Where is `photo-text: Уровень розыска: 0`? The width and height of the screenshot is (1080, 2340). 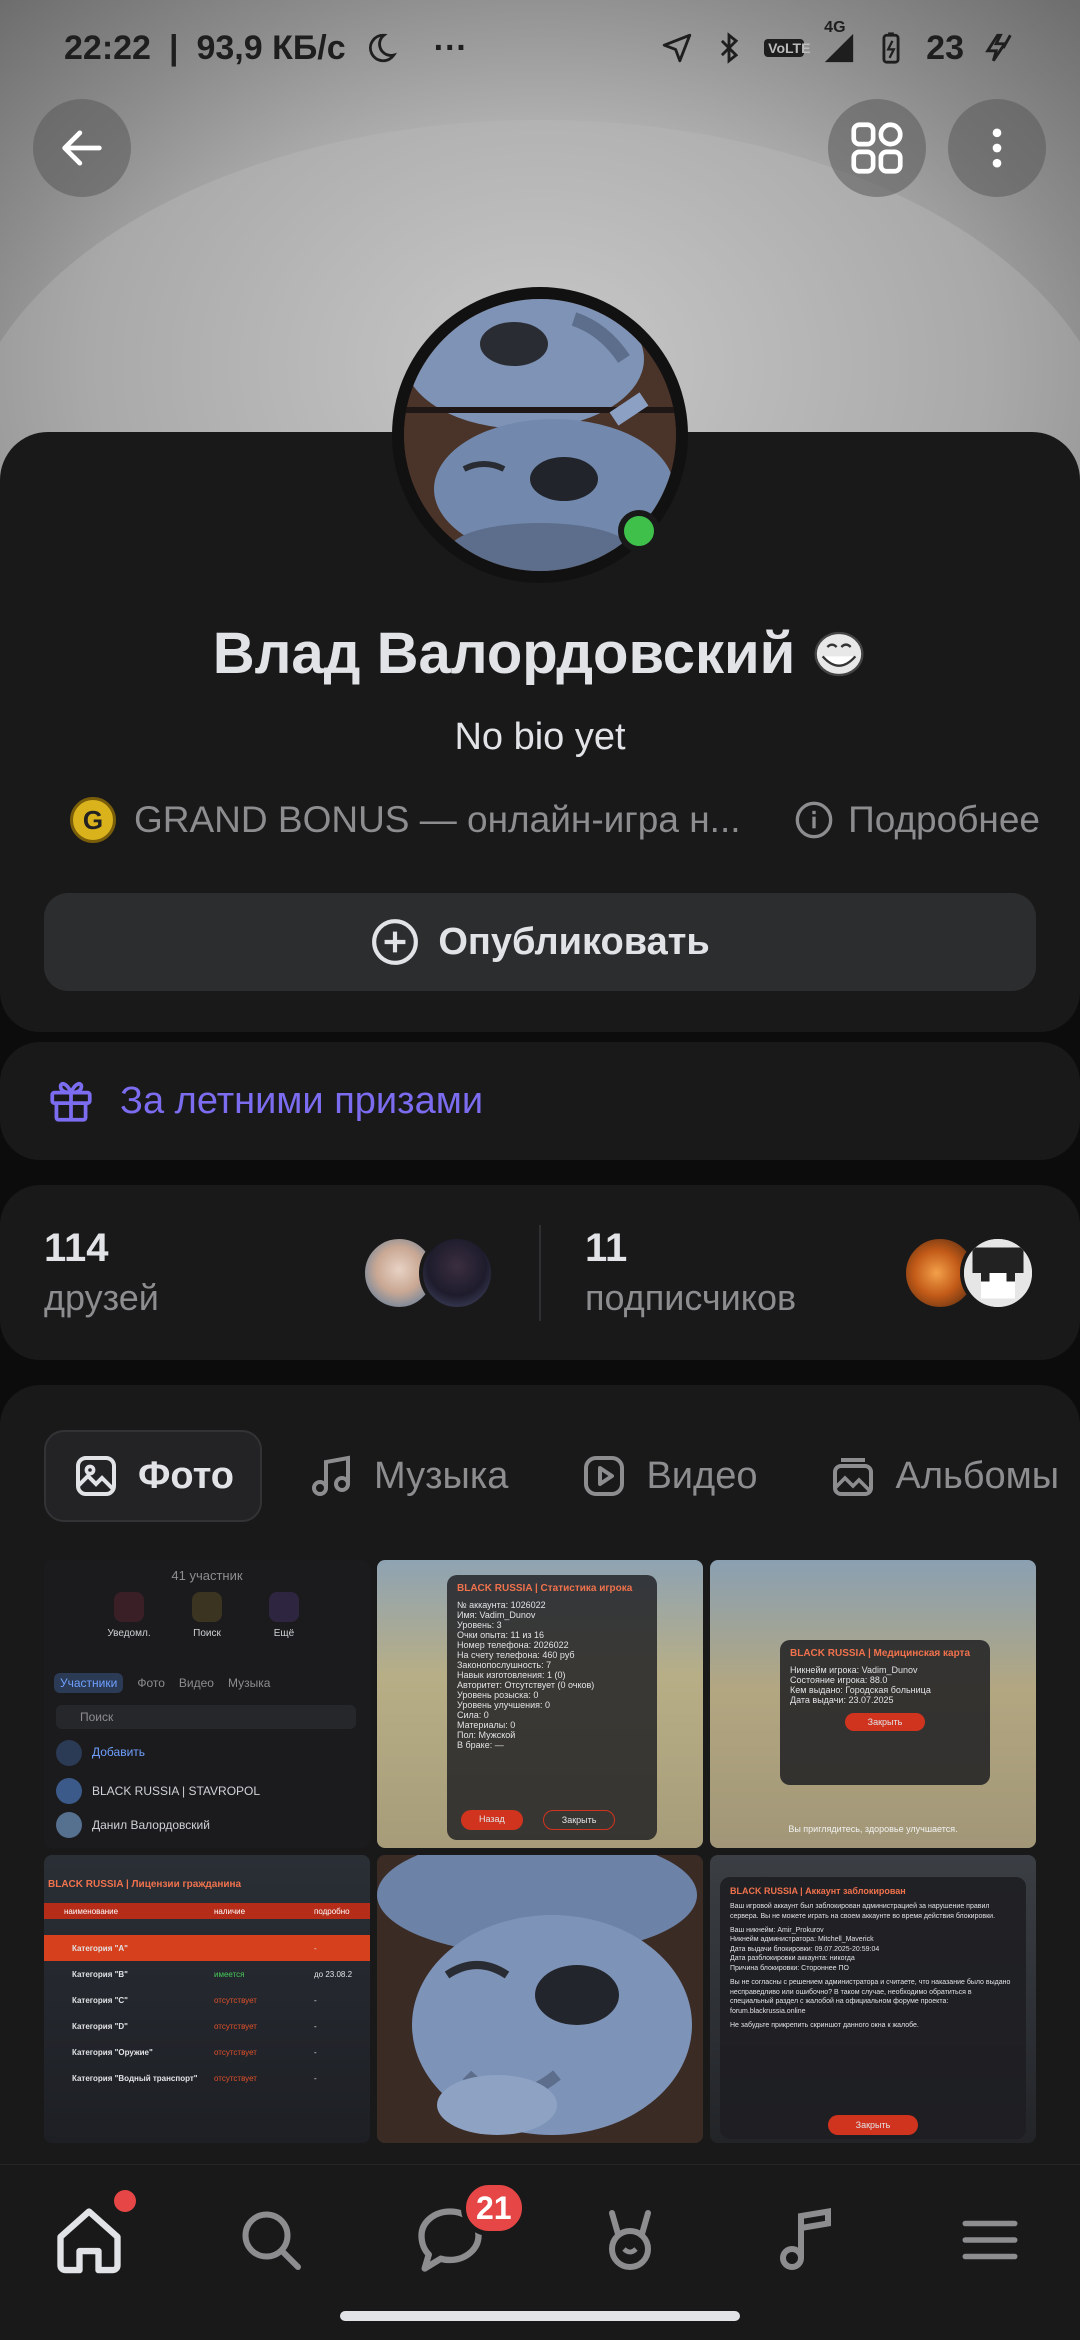 photo-text: Уровень розыска: 0 is located at coordinates (498, 1695).